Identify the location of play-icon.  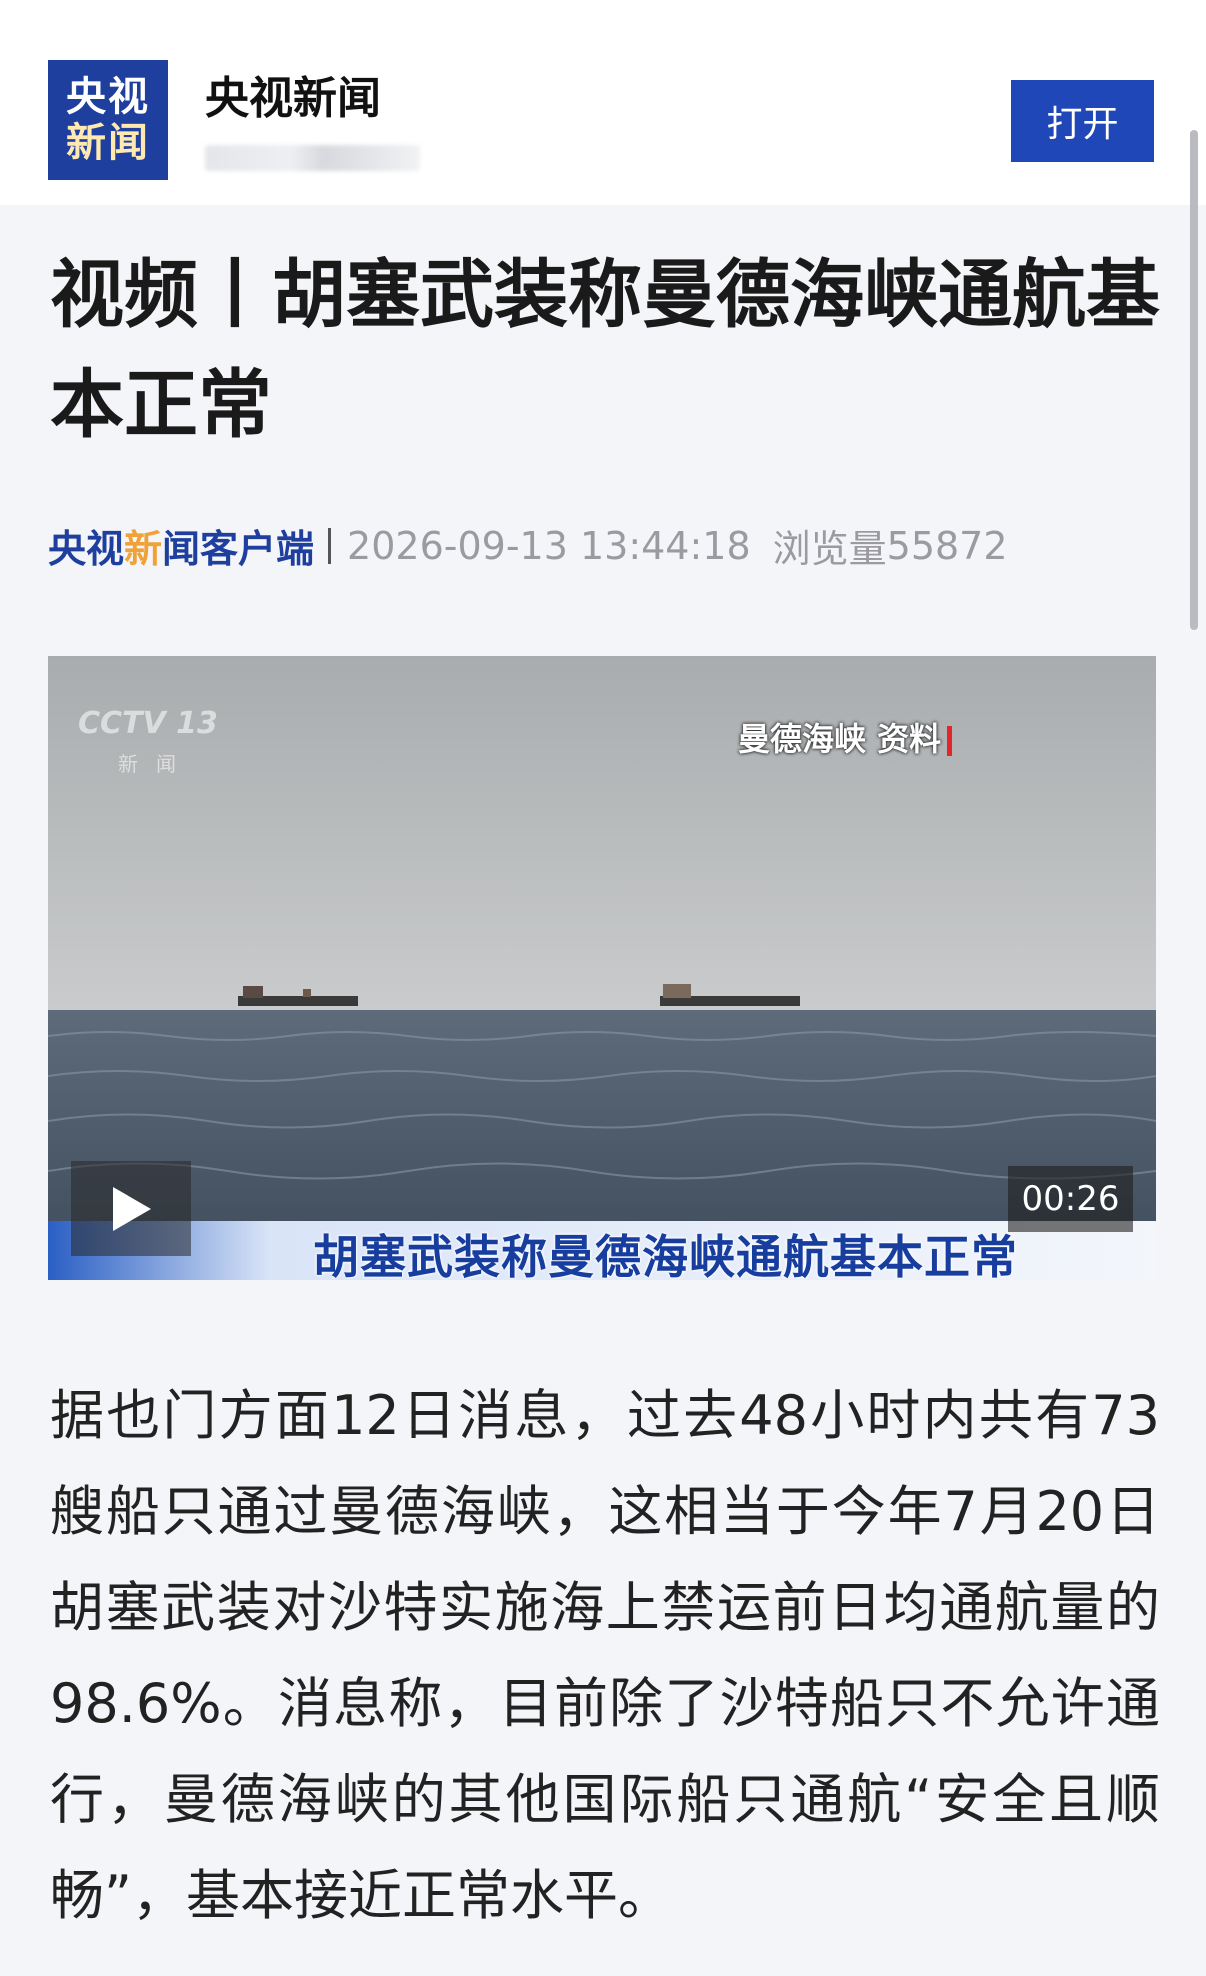
(132, 1208).